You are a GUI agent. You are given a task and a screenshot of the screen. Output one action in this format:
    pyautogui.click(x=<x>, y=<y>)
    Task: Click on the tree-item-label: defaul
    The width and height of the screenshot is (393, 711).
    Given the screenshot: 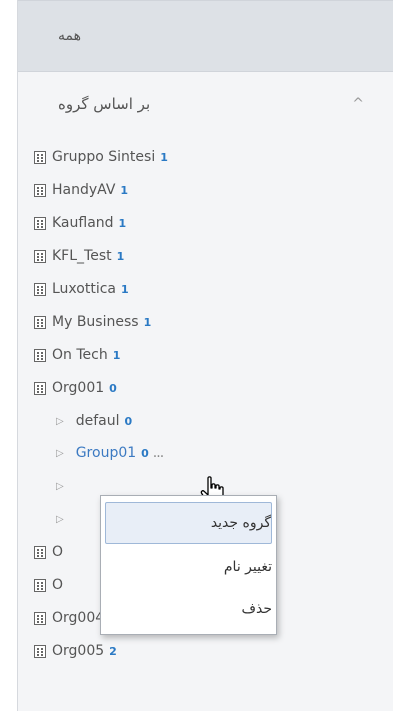 What is the action you would take?
    pyautogui.click(x=97, y=421)
    